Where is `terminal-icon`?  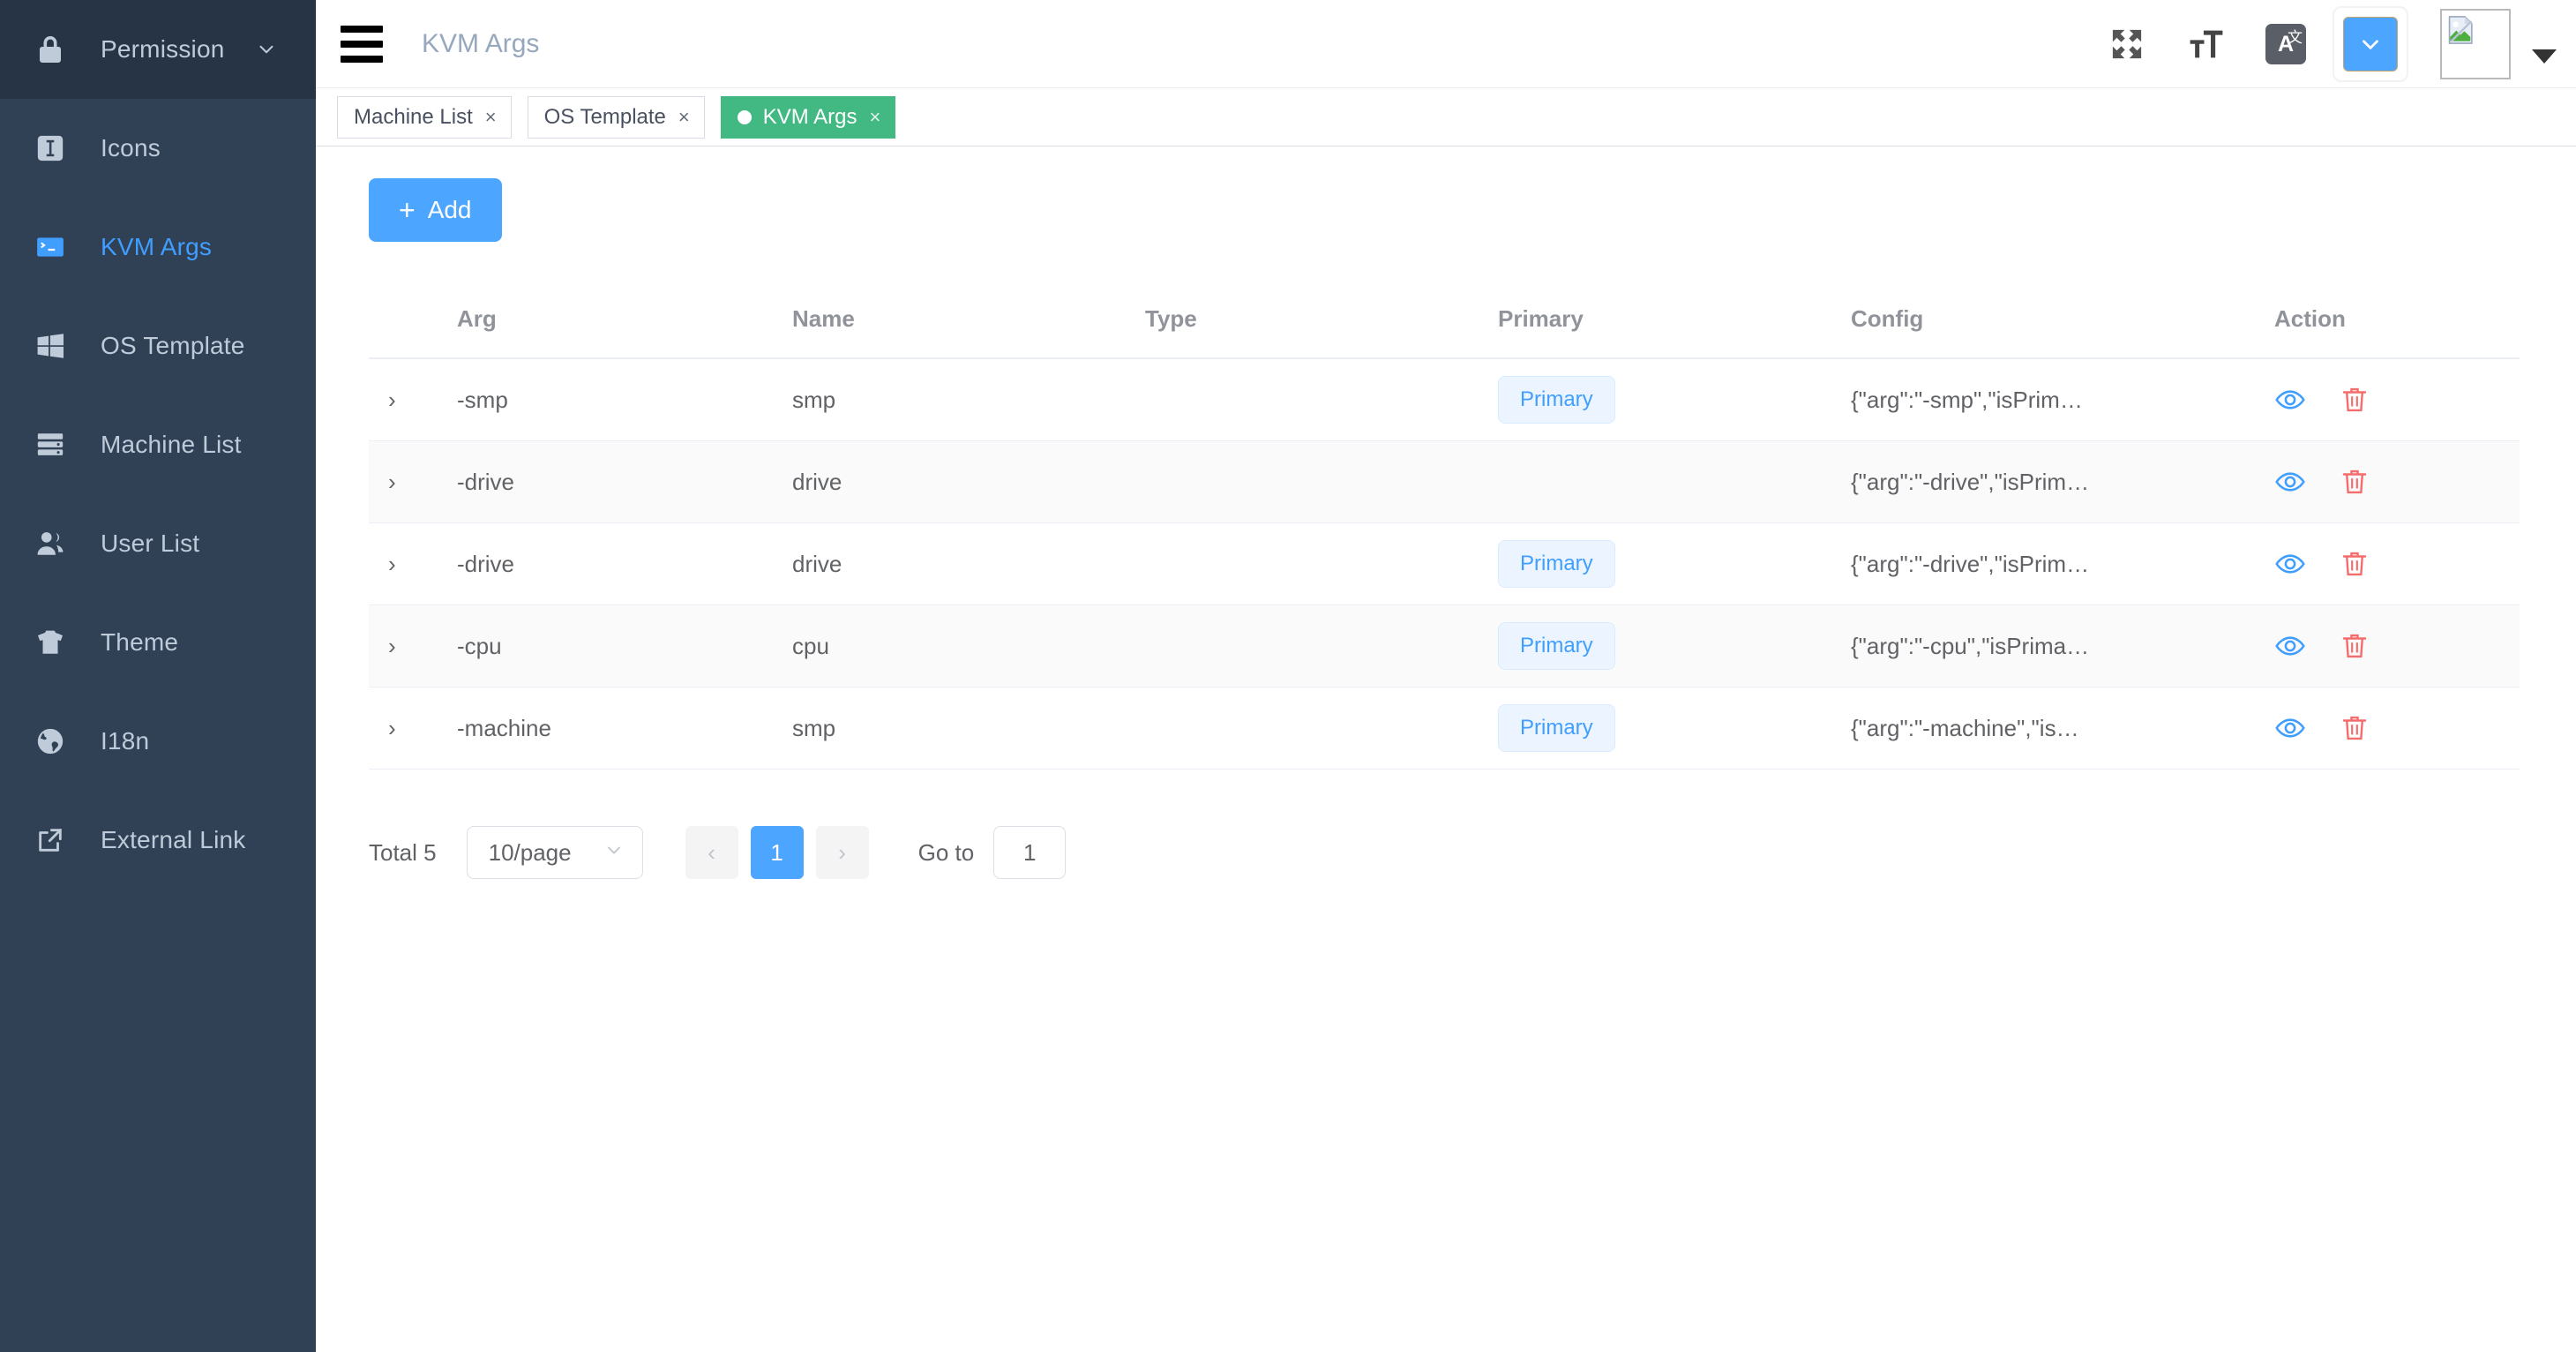
terminal-icon is located at coordinates (51, 247).